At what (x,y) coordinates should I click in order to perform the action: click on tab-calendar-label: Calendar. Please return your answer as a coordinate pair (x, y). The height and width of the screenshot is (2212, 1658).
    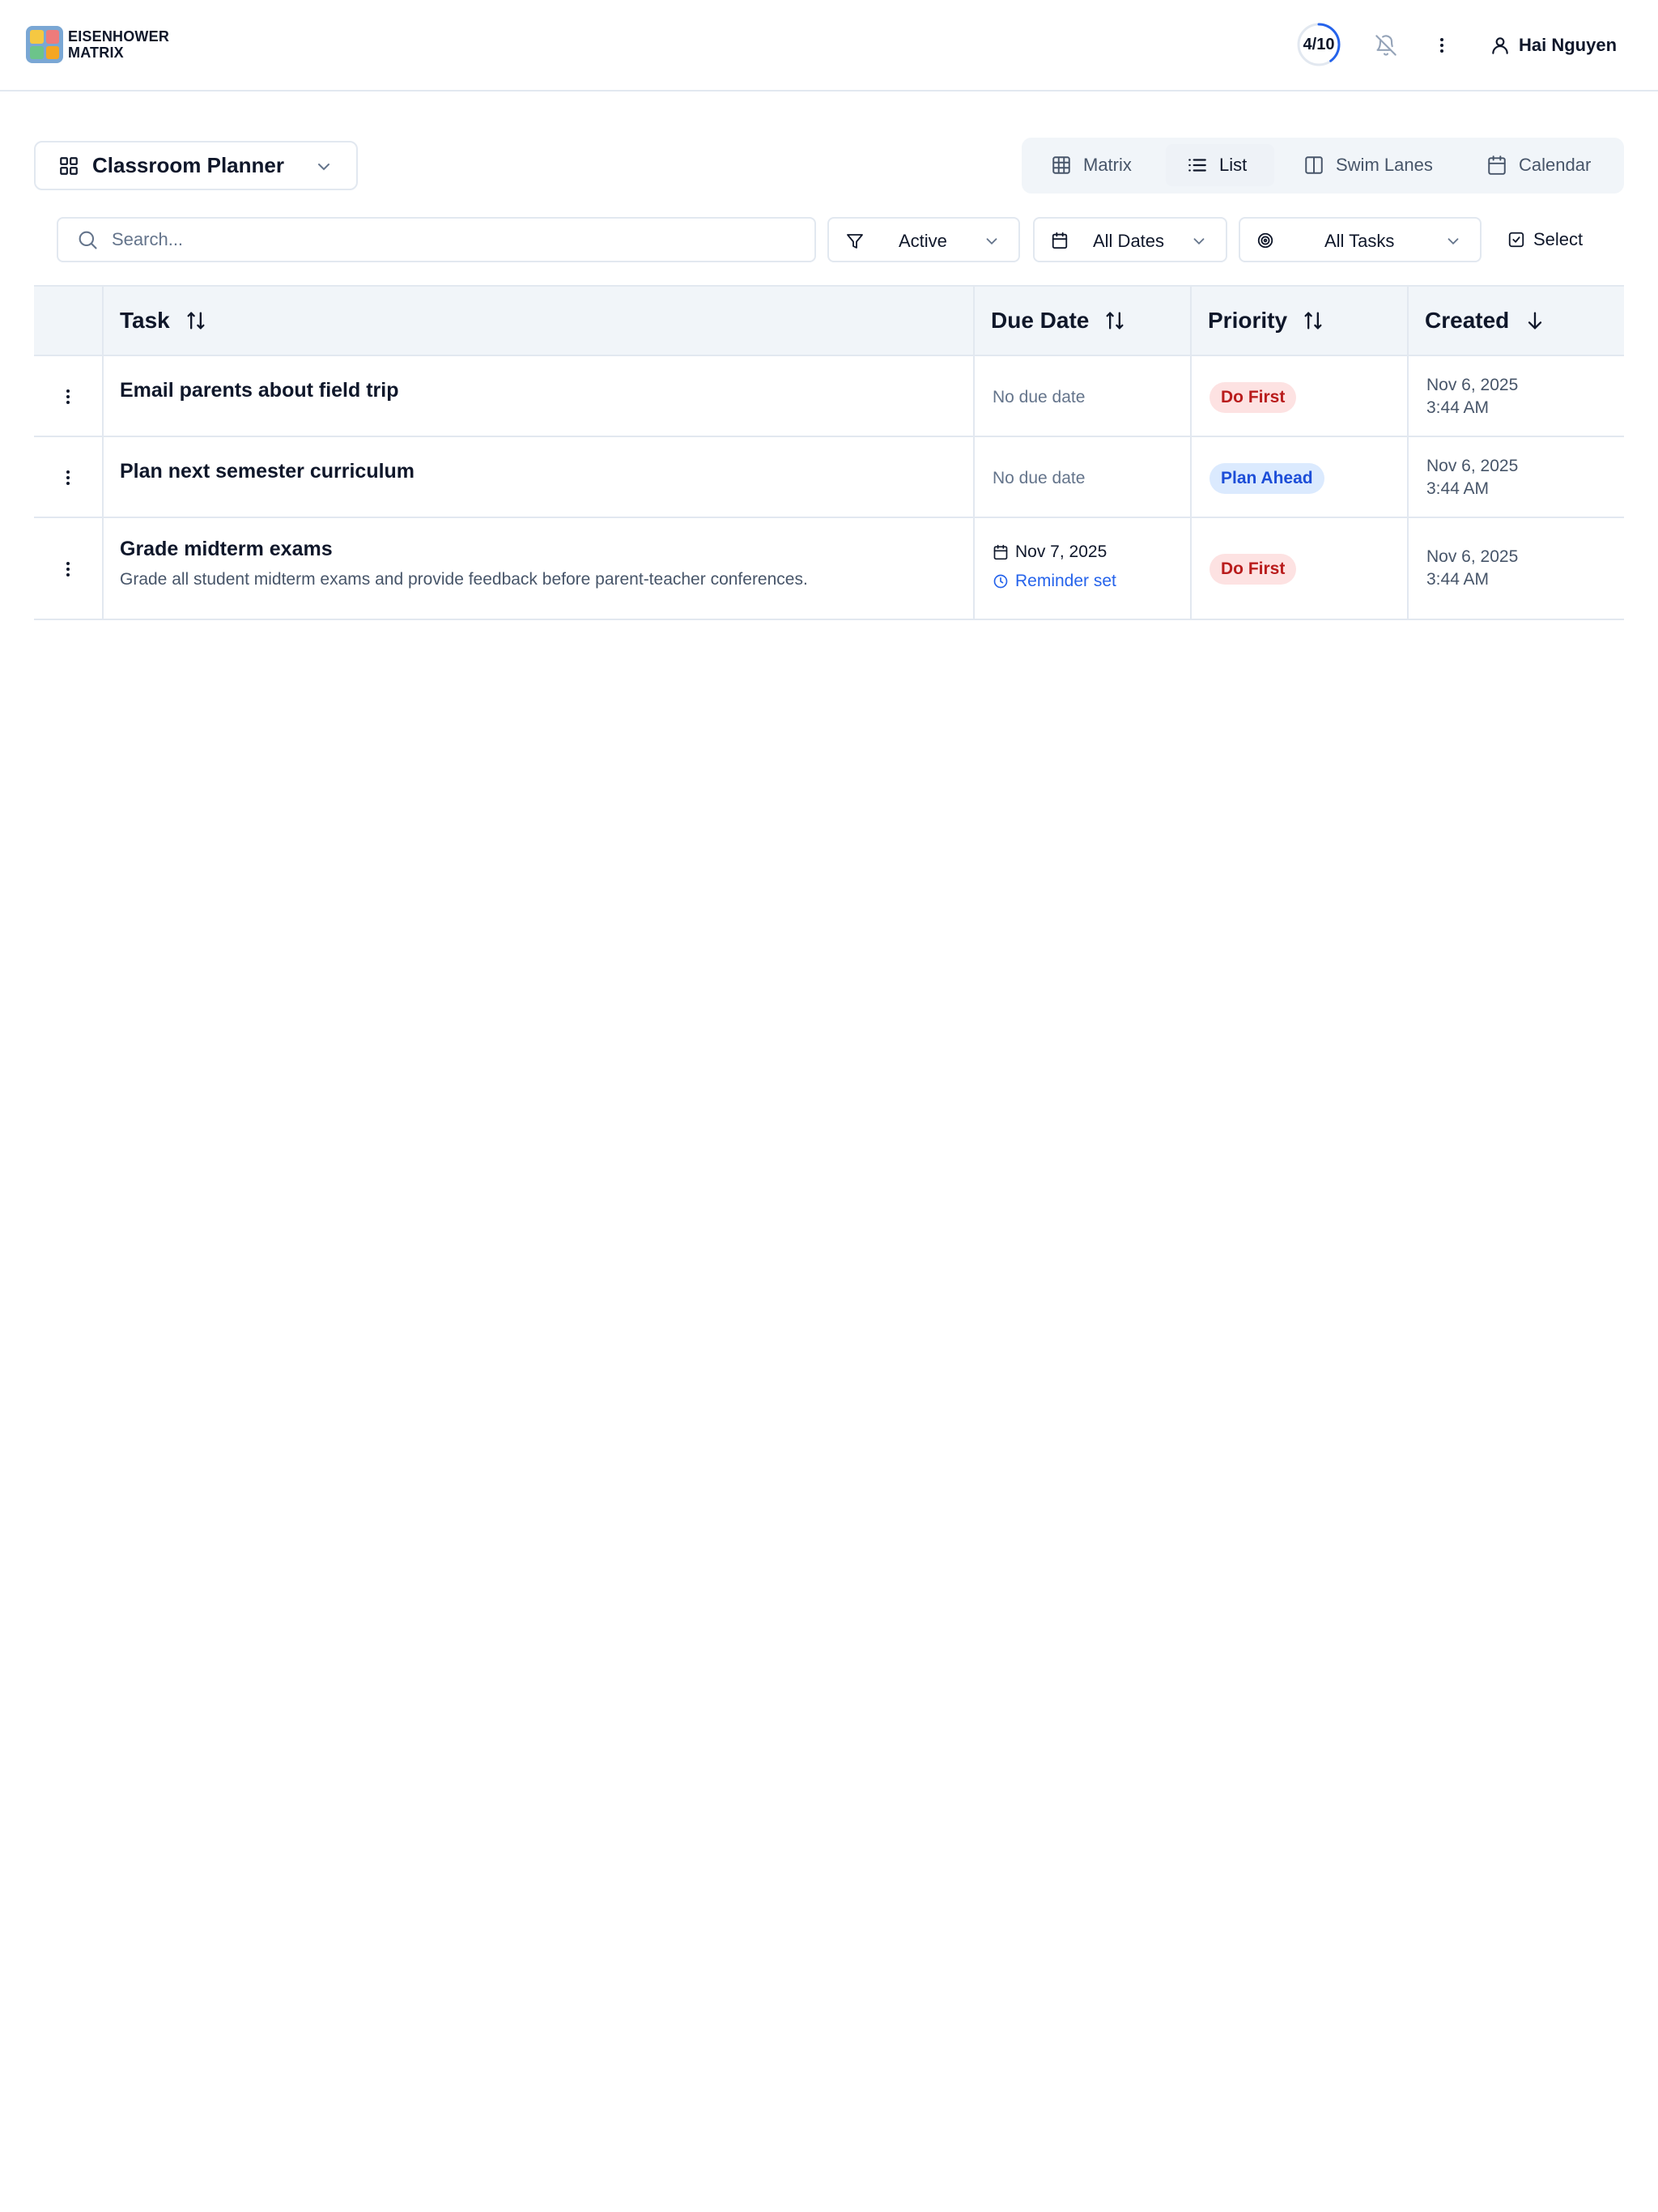
    Looking at the image, I should click on (1555, 165).